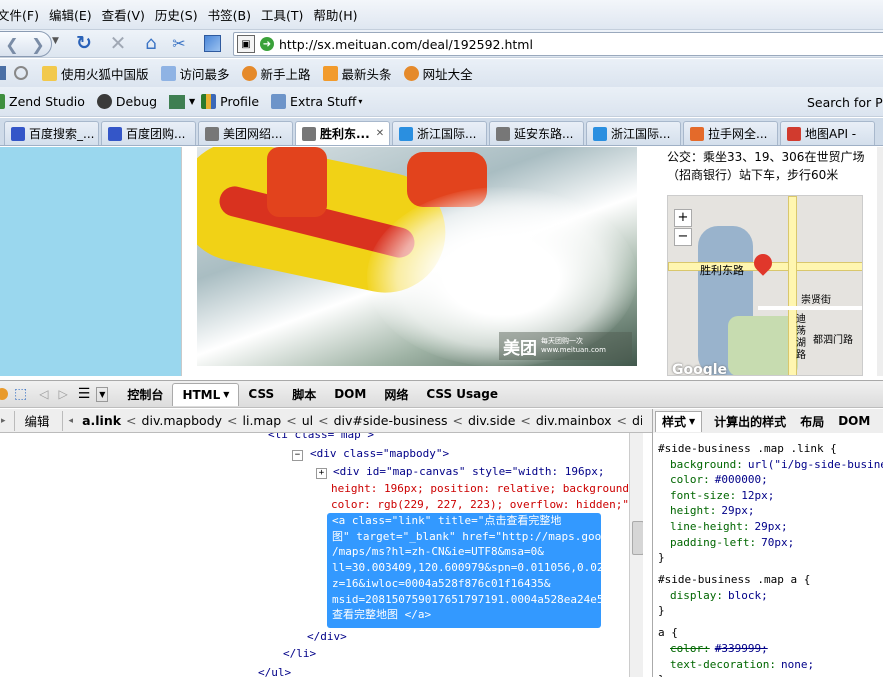 The image size is (883, 677). Describe the element at coordinates (151, 43) in the screenshot. I see `home-icon: ⌂` at that location.